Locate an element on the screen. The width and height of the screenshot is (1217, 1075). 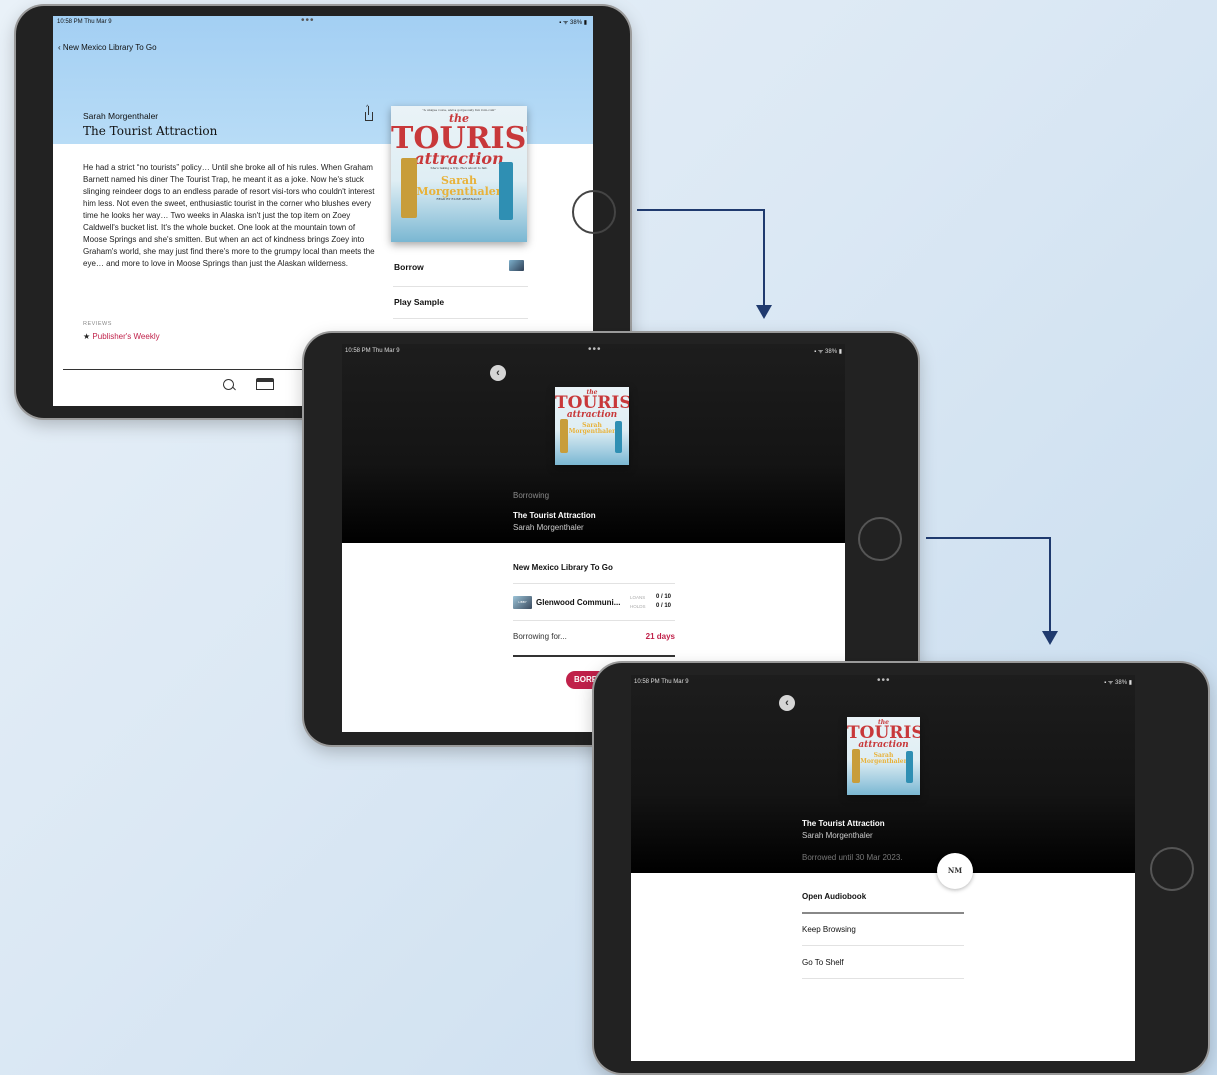
loans-value: 0 / 10 is located at coordinates (664, 597).